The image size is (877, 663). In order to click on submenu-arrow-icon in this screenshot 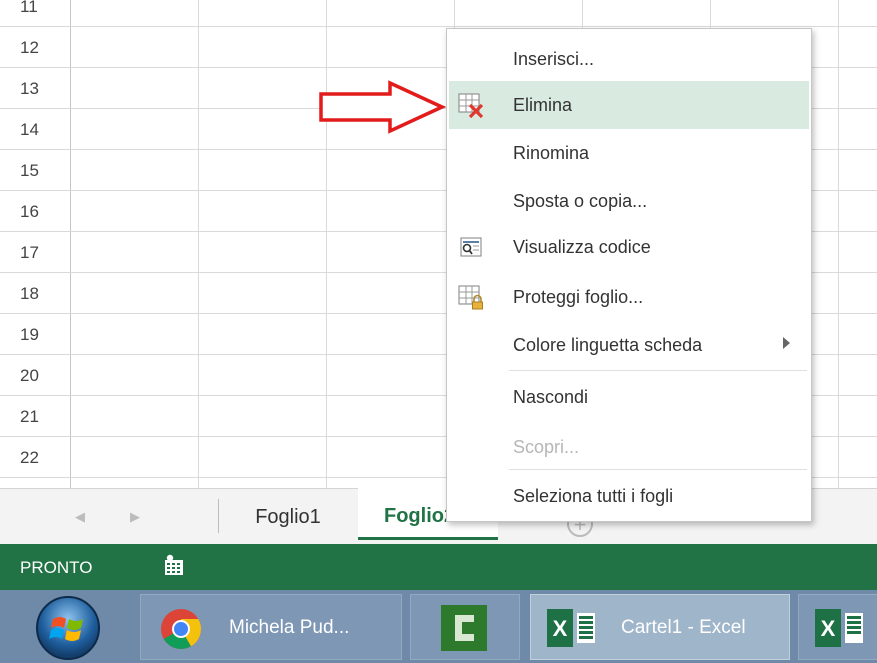, I will do `click(786, 343)`.